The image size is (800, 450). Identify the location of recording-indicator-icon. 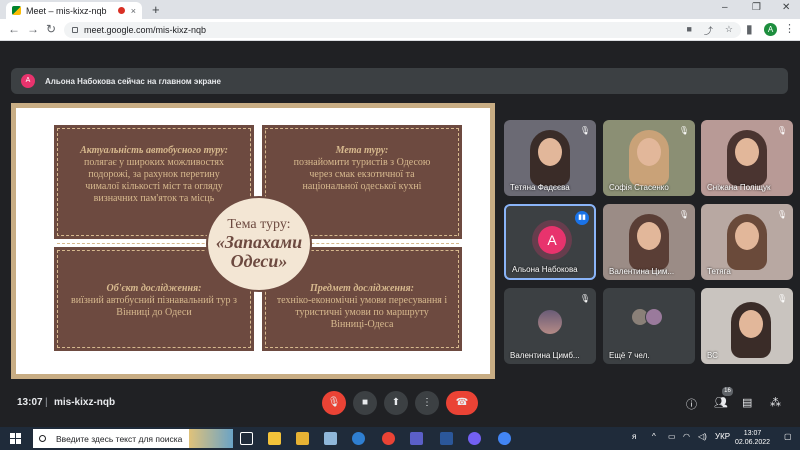
(121, 10).